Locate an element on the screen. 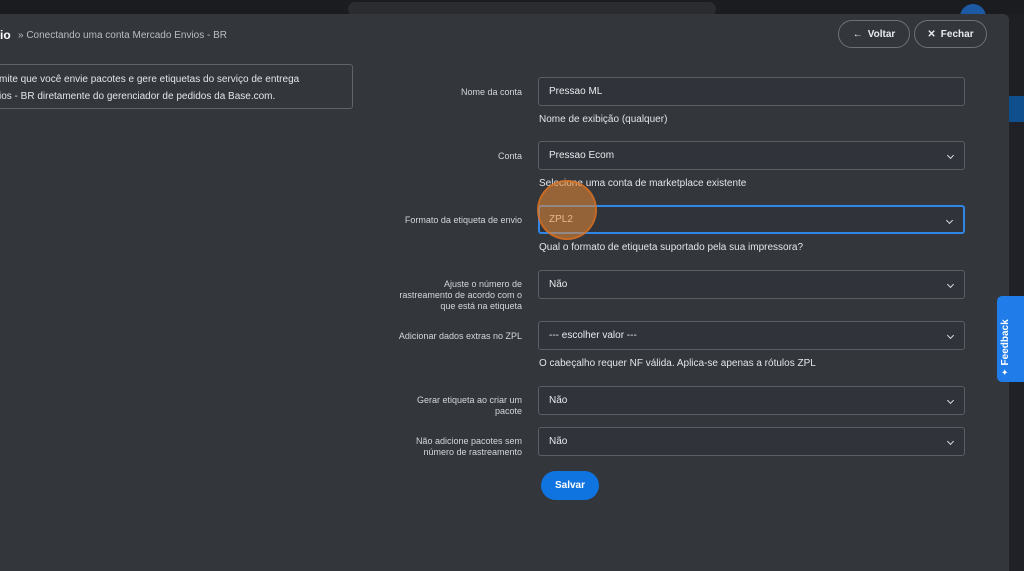  save-button: Salvar is located at coordinates (570, 485).